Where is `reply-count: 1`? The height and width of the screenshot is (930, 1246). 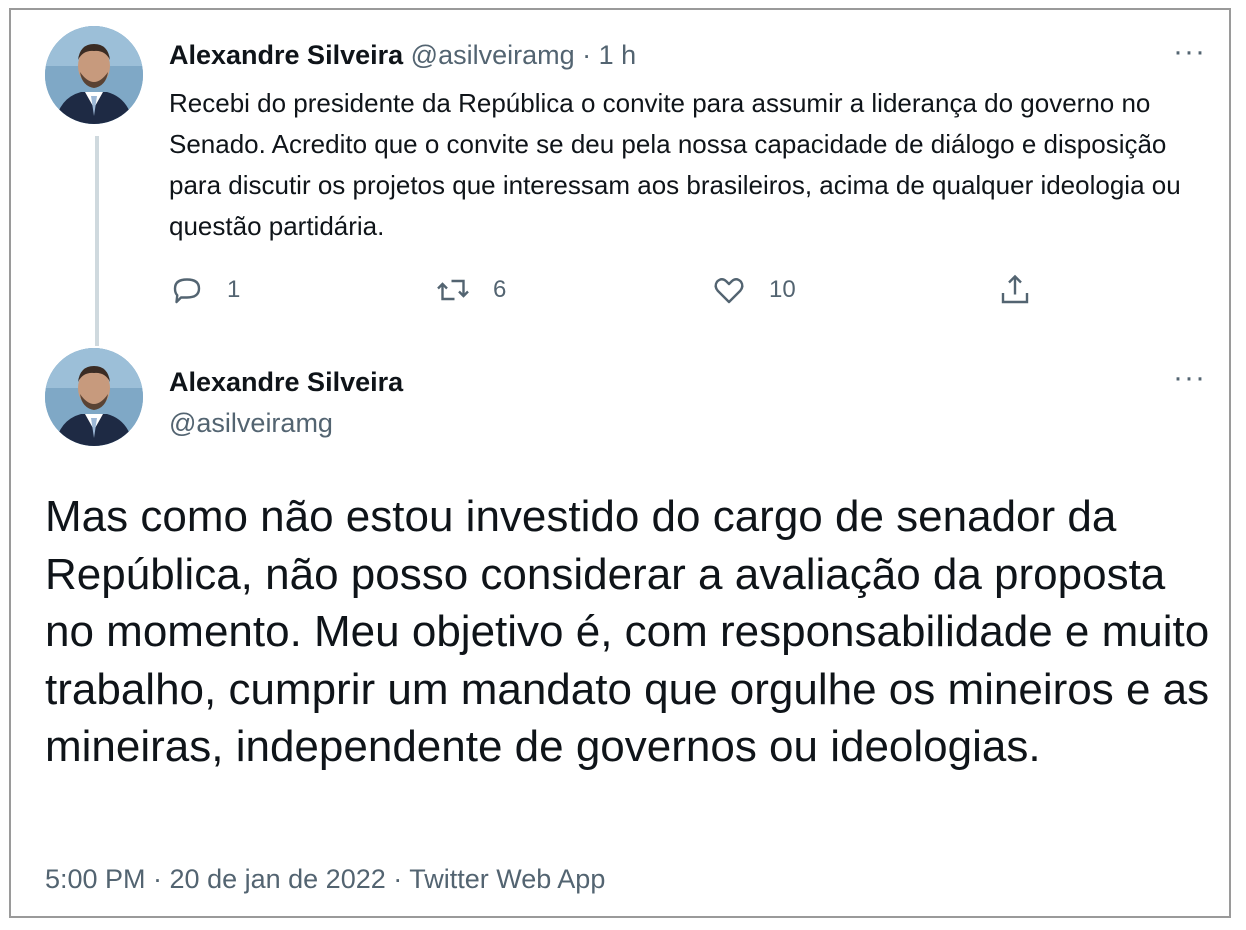
reply-count: 1 is located at coordinates (234, 289).